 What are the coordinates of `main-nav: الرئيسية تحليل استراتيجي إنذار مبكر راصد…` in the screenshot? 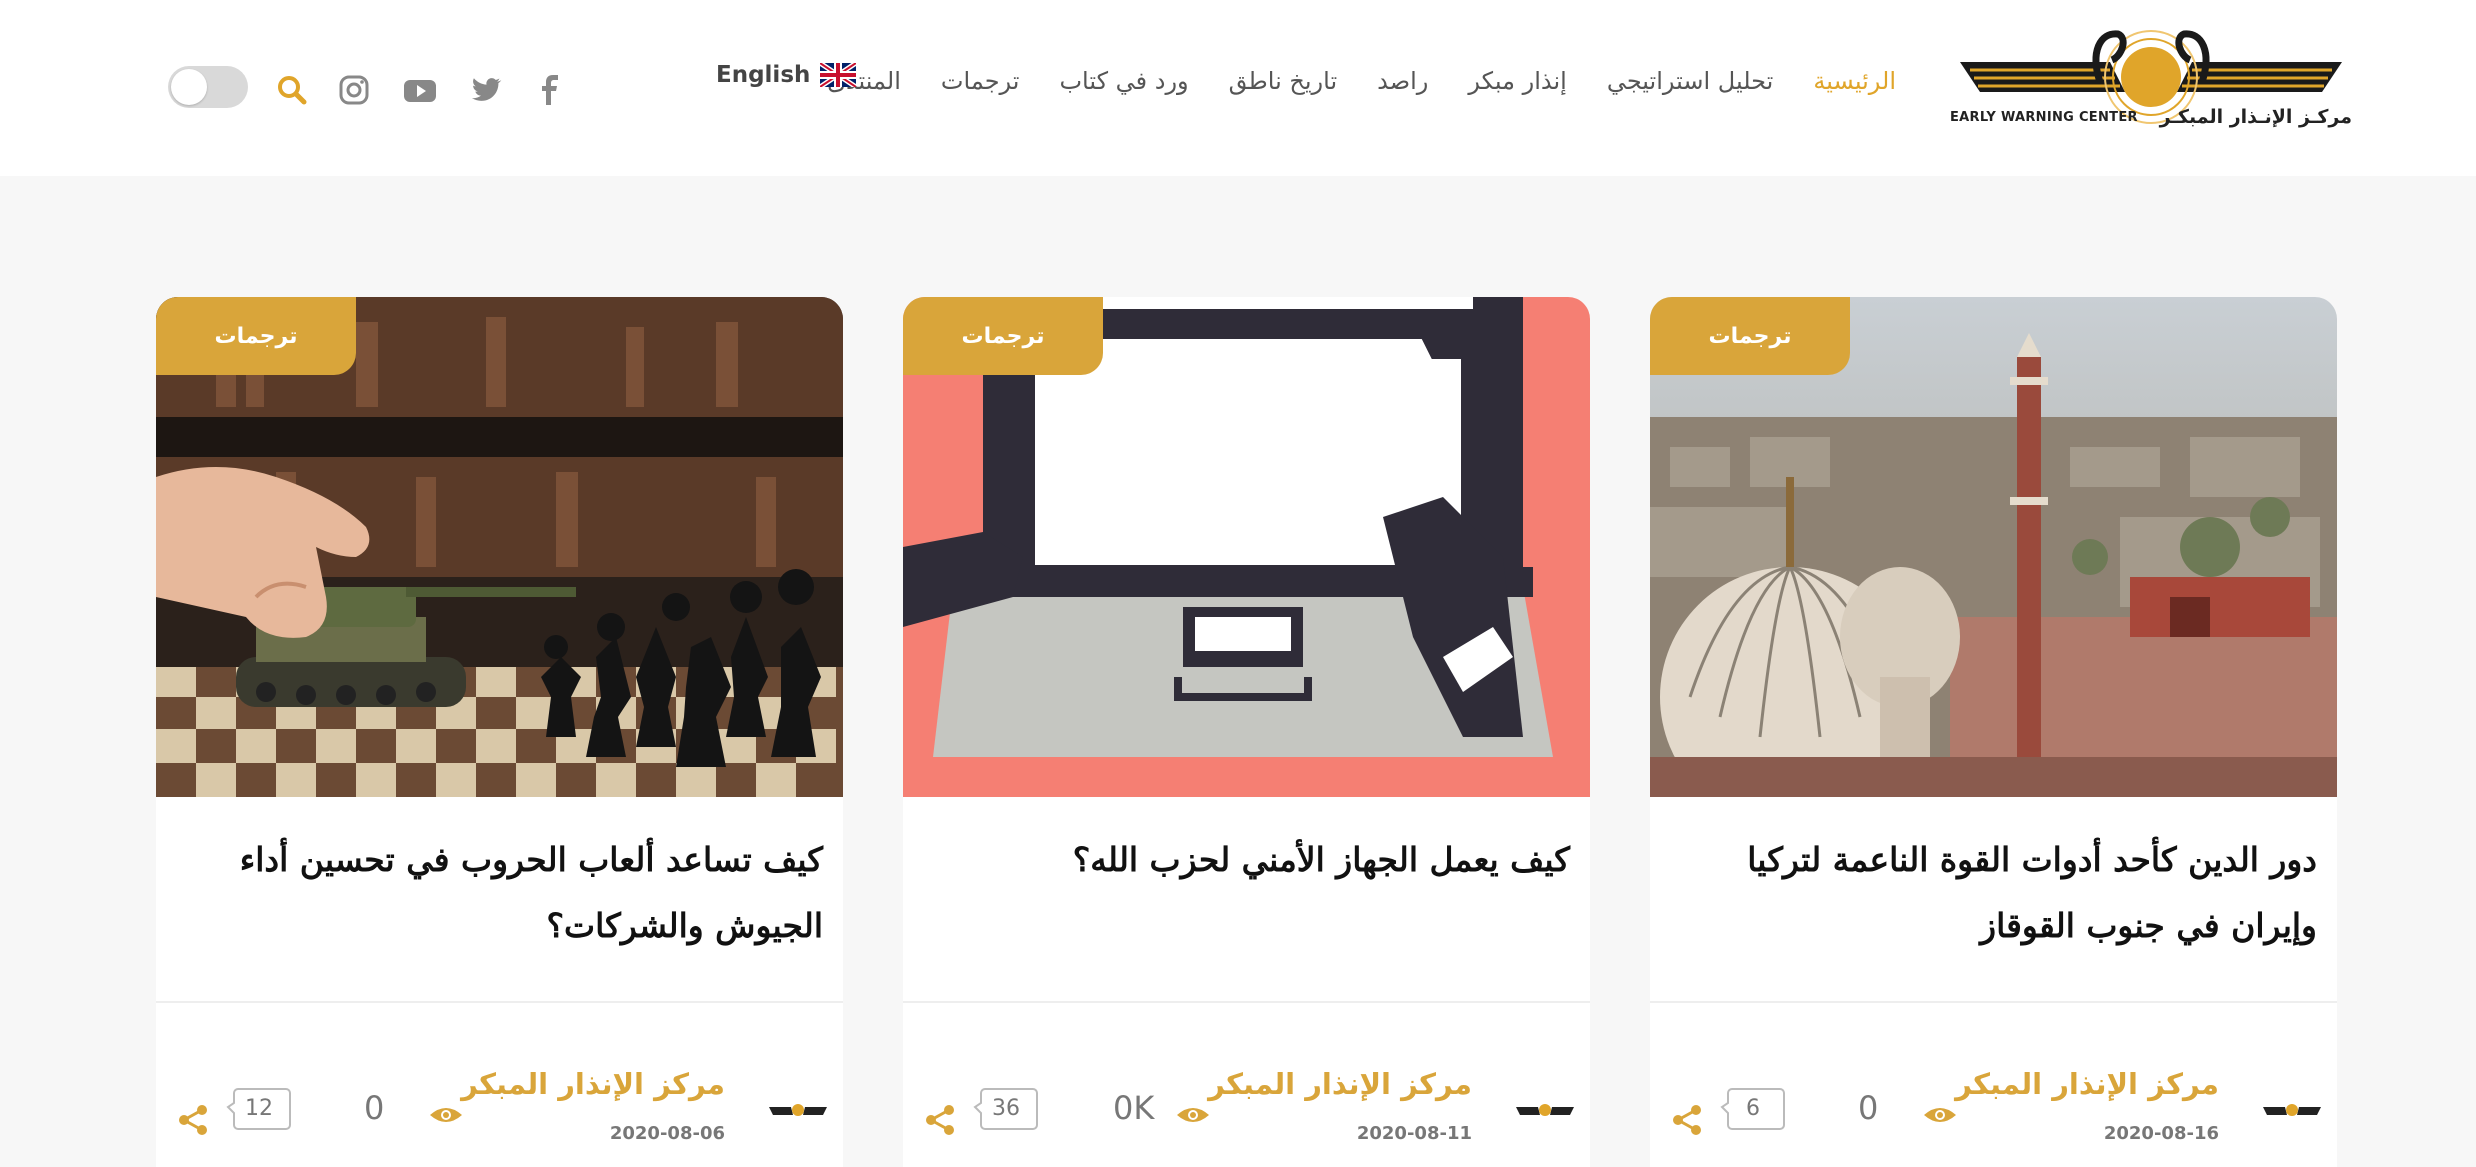 It's located at (1341, 81).